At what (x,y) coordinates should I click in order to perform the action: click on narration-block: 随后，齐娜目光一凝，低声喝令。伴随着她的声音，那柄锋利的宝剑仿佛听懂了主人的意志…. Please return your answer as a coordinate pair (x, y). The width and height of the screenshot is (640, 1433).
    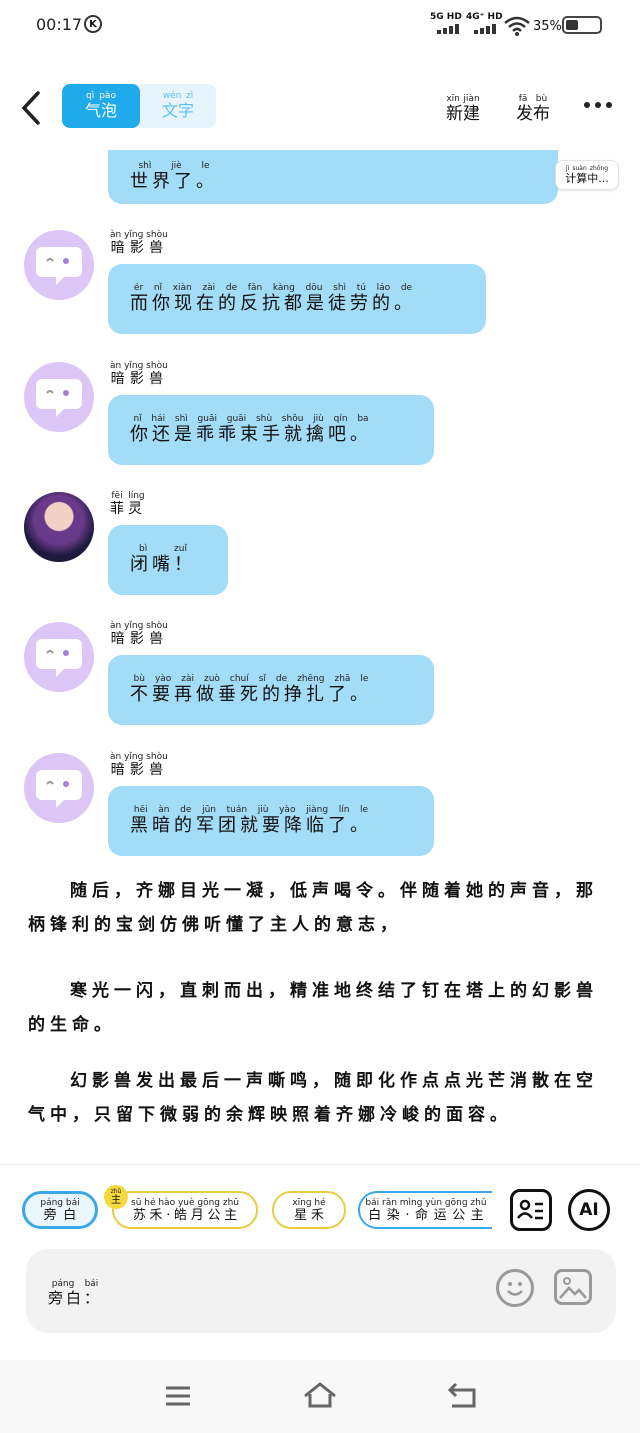
    Looking at the image, I should click on (321, 908).